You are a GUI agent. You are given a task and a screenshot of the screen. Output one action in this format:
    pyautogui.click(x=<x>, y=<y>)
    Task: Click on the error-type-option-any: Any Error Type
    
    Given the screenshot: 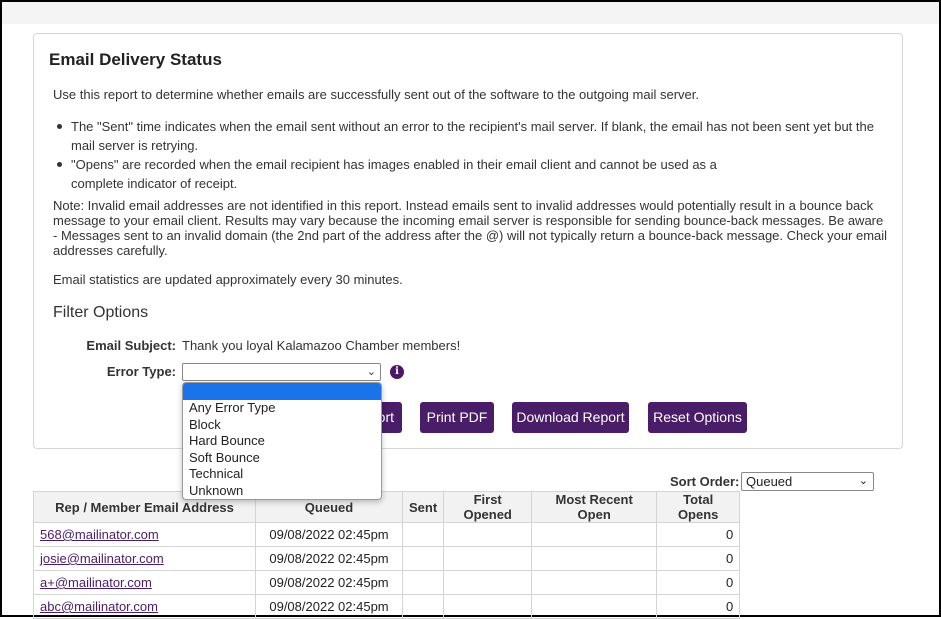 What is the action you would take?
    pyautogui.click(x=282, y=408)
    